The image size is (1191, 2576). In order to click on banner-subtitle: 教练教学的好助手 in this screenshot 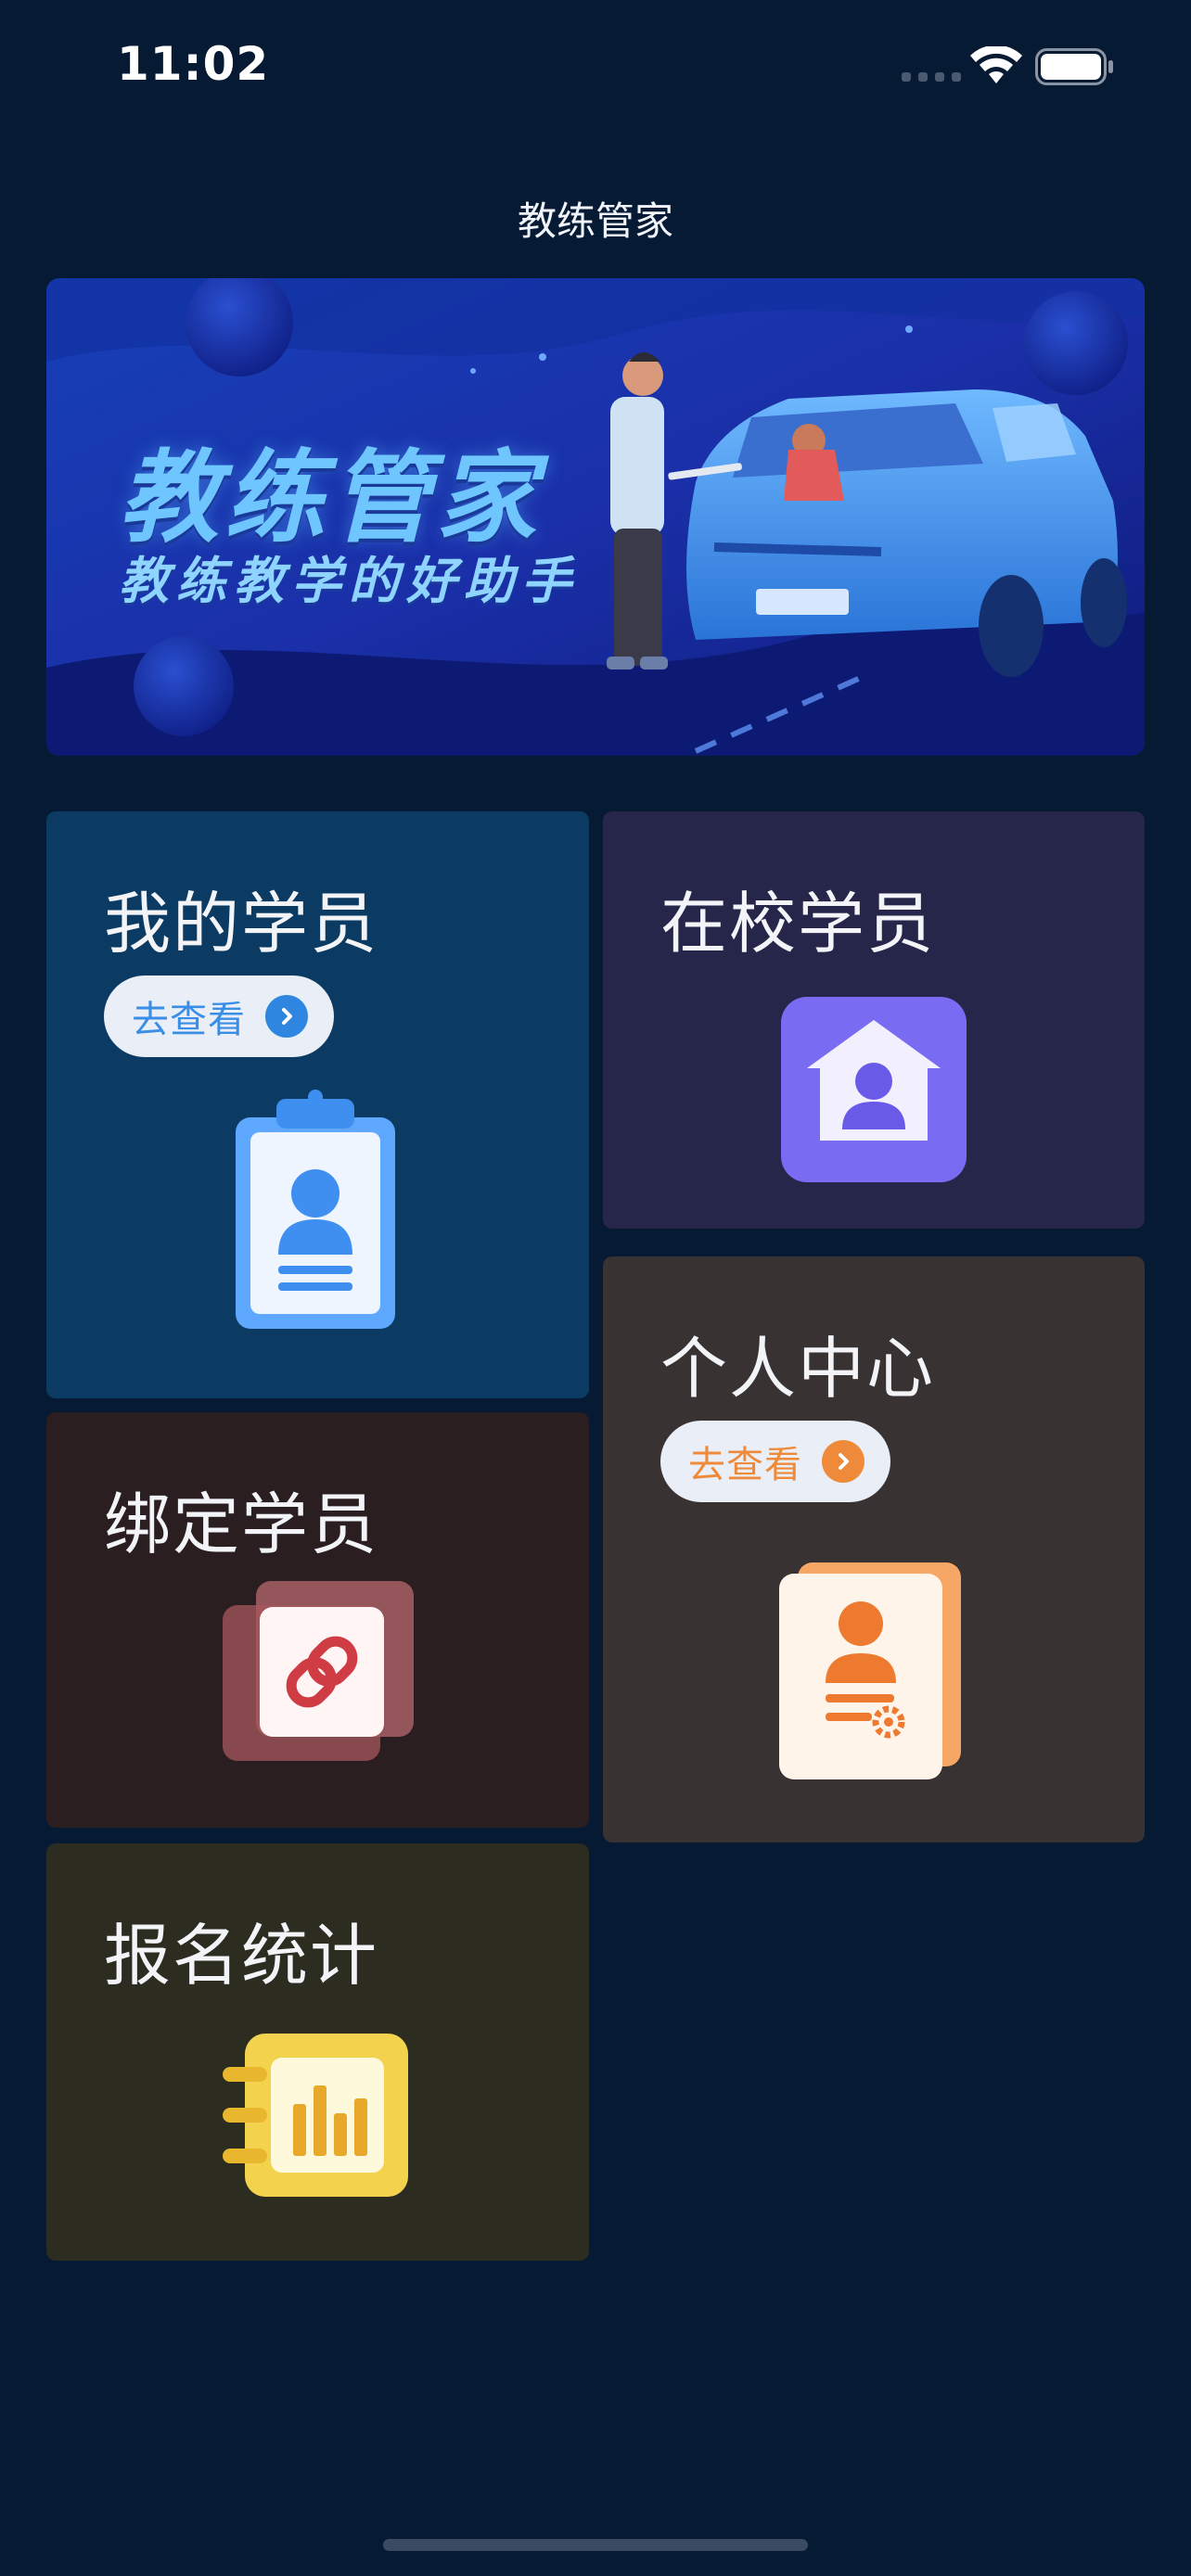, I will do `click(349, 581)`.